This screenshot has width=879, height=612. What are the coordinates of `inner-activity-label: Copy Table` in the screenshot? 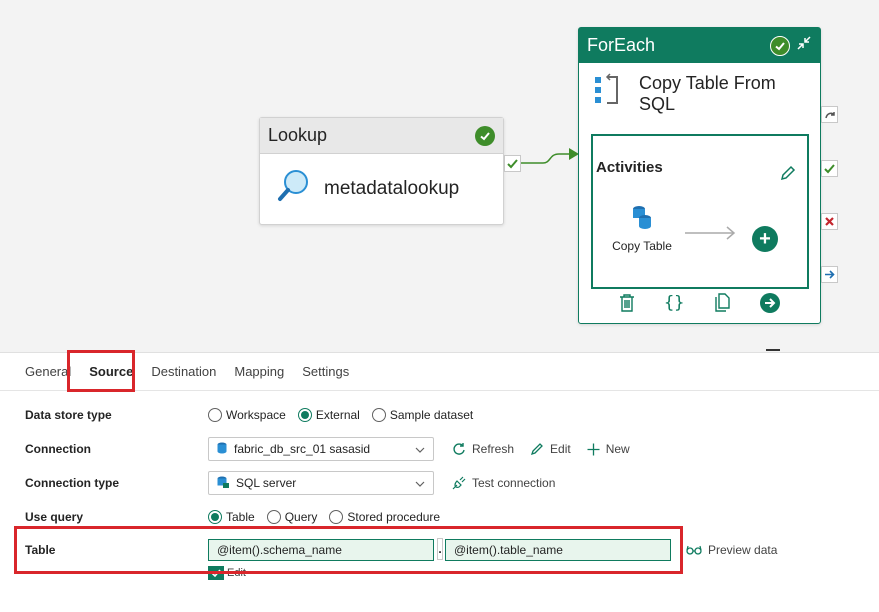 It's located at (642, 246).